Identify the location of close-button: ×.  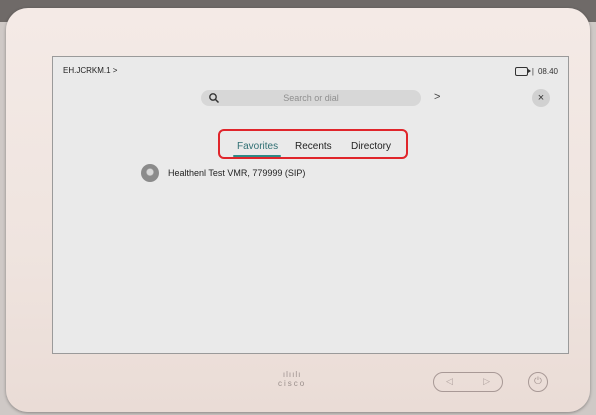
(541, 98).